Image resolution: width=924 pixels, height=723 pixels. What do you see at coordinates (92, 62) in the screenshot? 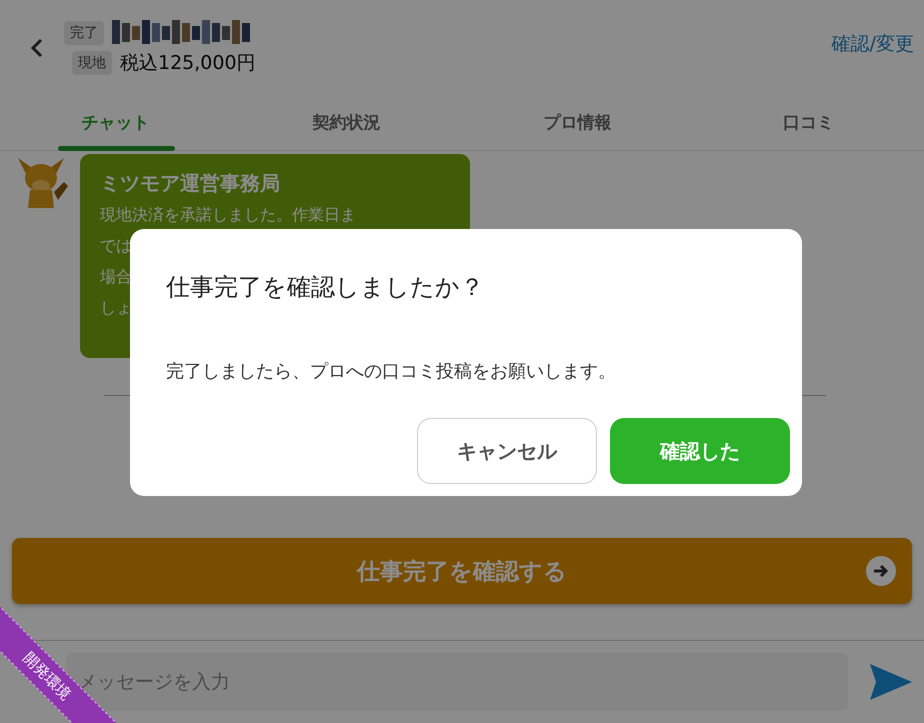
I see `payment-badge: 現地` at bounding box center [92, 62].